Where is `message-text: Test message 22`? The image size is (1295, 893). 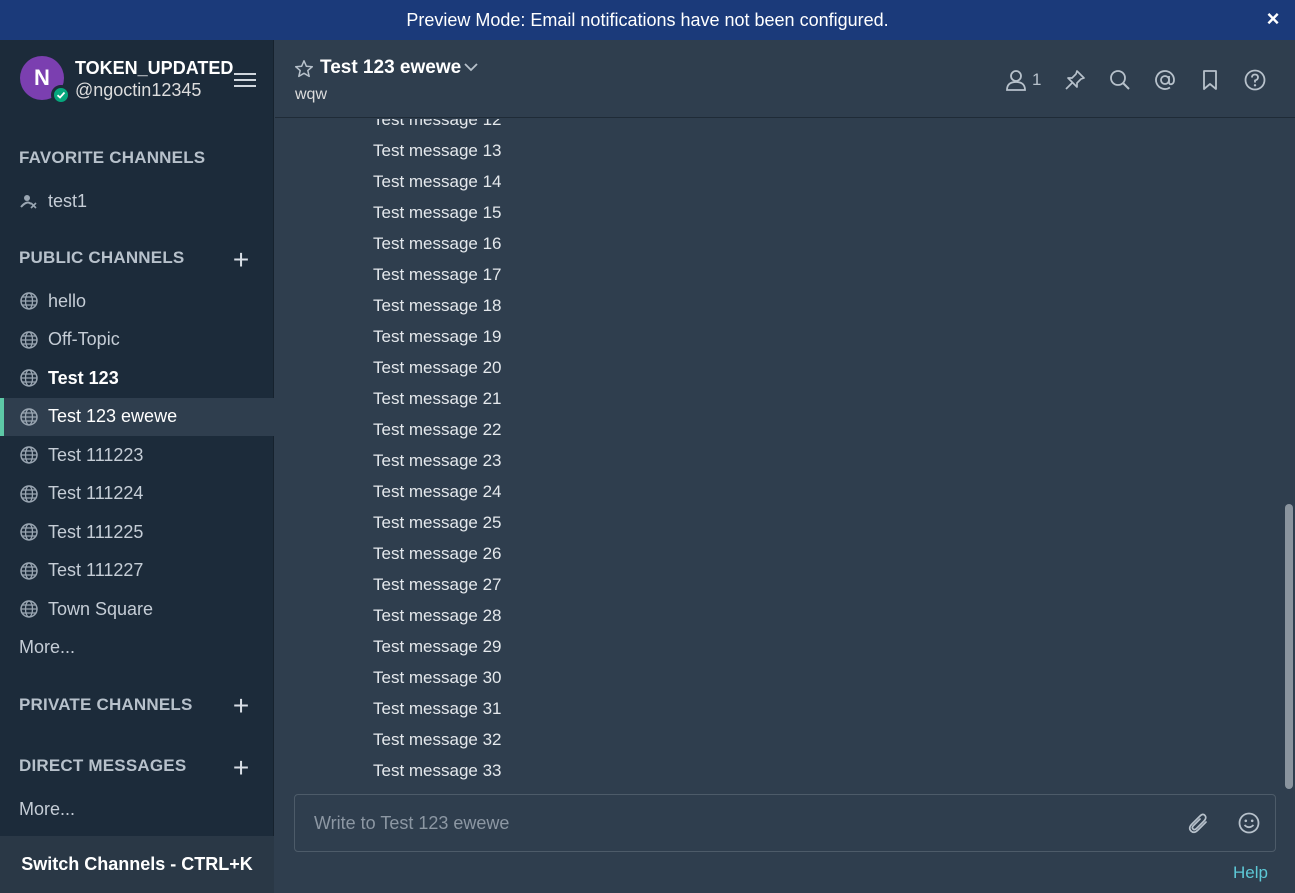 message-text: Test message 22 is located at coordinates (437, 429).